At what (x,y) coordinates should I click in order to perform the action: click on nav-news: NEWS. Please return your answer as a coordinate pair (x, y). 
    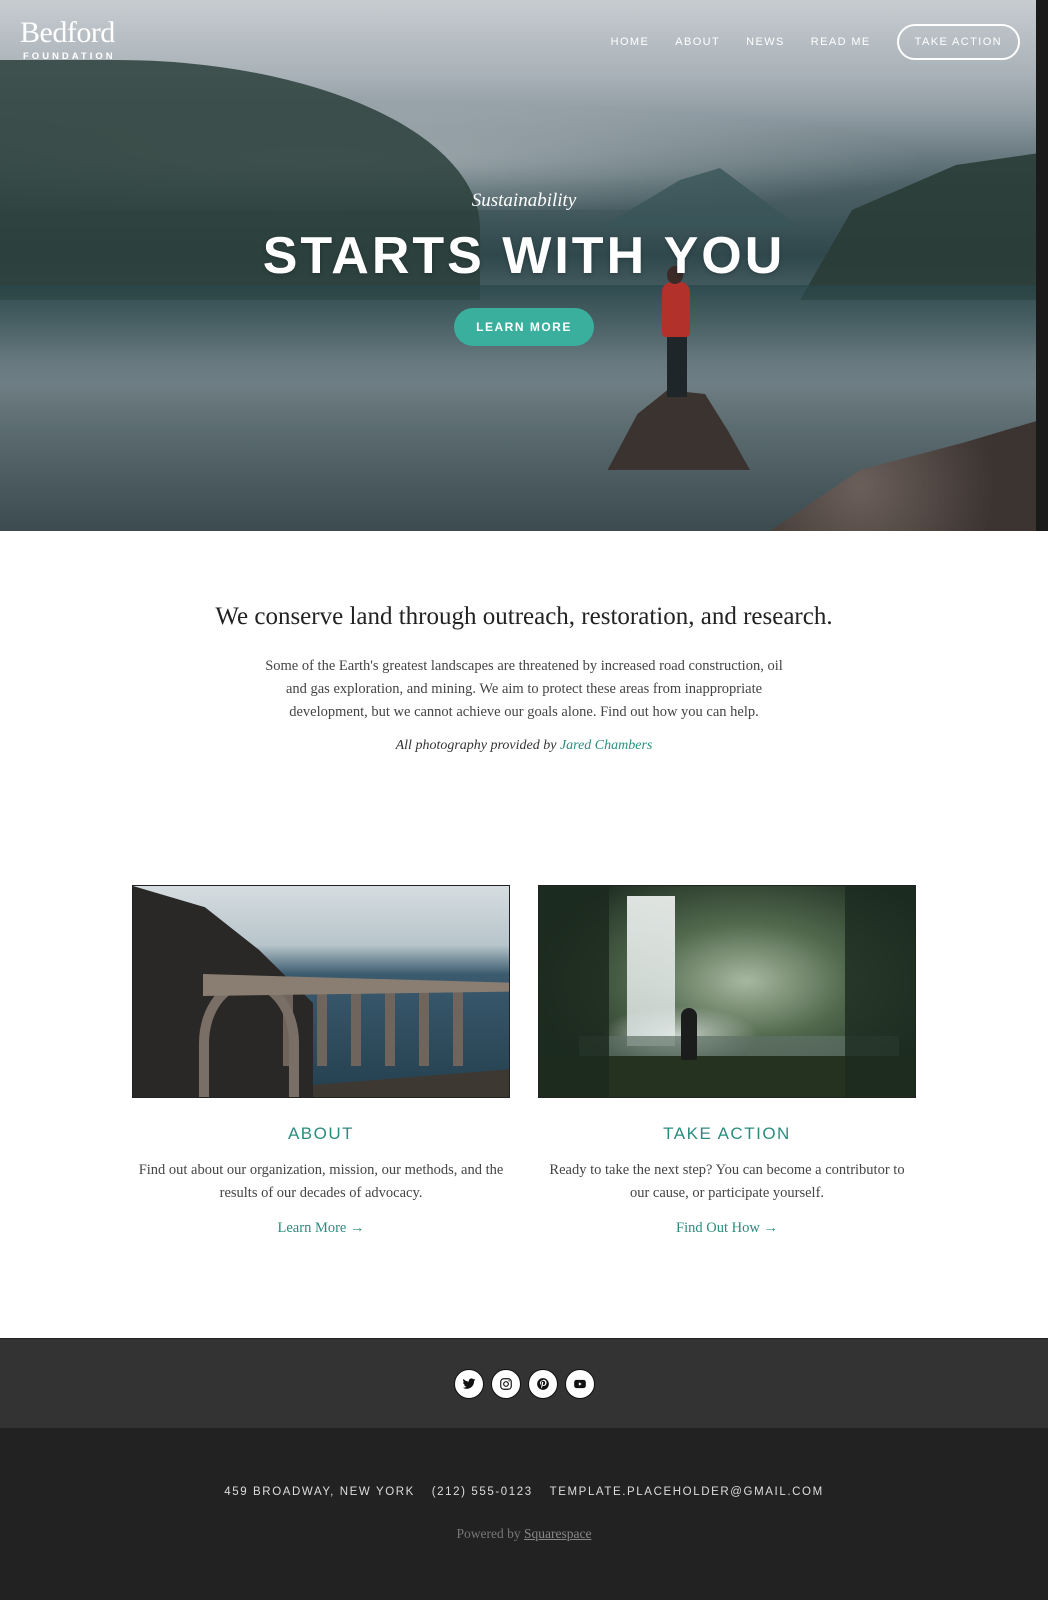
    Looking at the image, I should click on (765, 42).